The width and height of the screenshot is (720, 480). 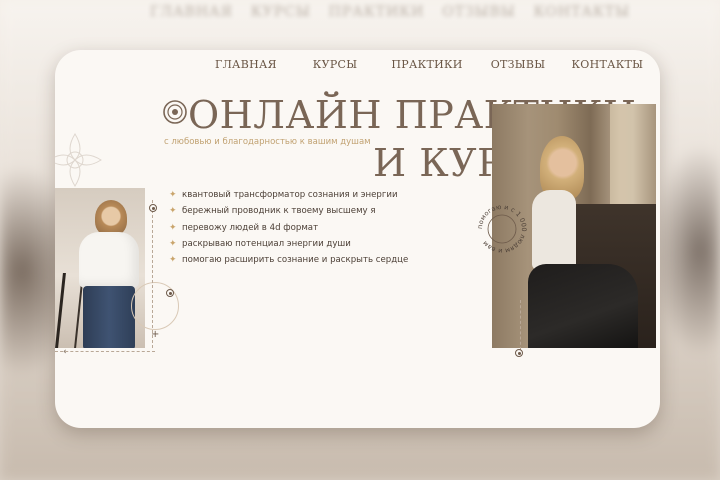 I want to click on circular-badge: помогаю и с 1 000 людям и вам, so click(x=502, y=229).